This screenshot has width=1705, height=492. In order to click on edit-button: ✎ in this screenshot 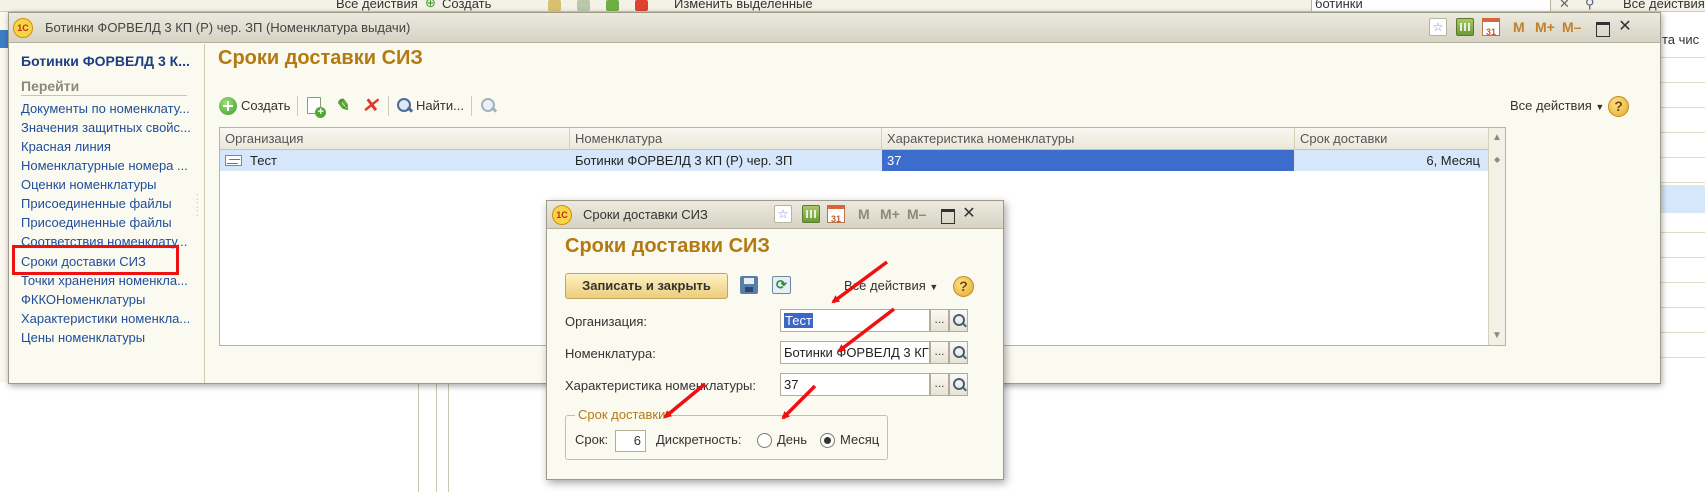, I will do `click(343, 106)`.